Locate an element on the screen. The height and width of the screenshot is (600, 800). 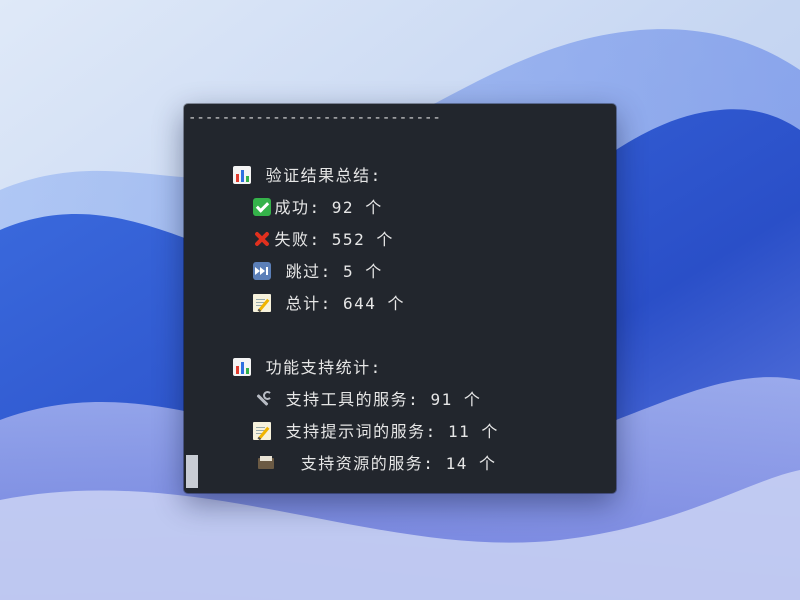
memo-icon is located at coordinates (261, 303).